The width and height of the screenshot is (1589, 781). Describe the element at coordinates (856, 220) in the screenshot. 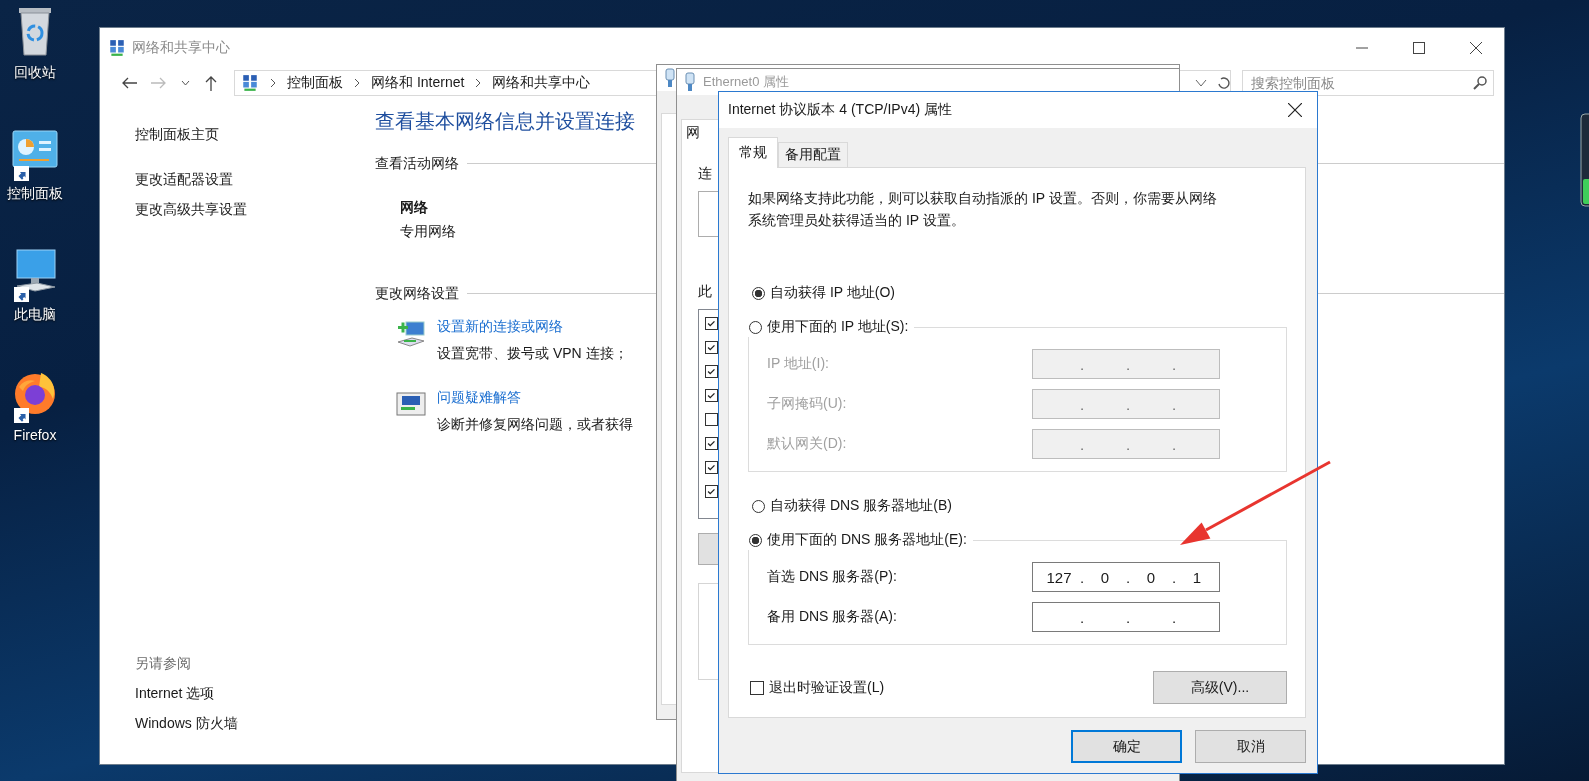

I see `description-text: 系统管理员处获得适当的 IP 设置。` at that location.